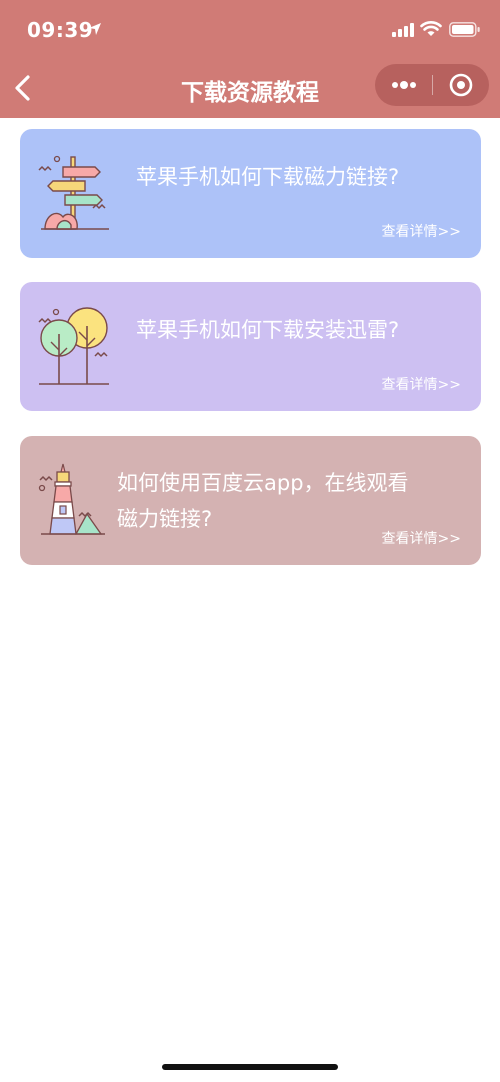 This screenshot has width=500, height=1082. Describe the element at coordinates (431, 30) in the screenshot. I see `wifi-icon` at that location.